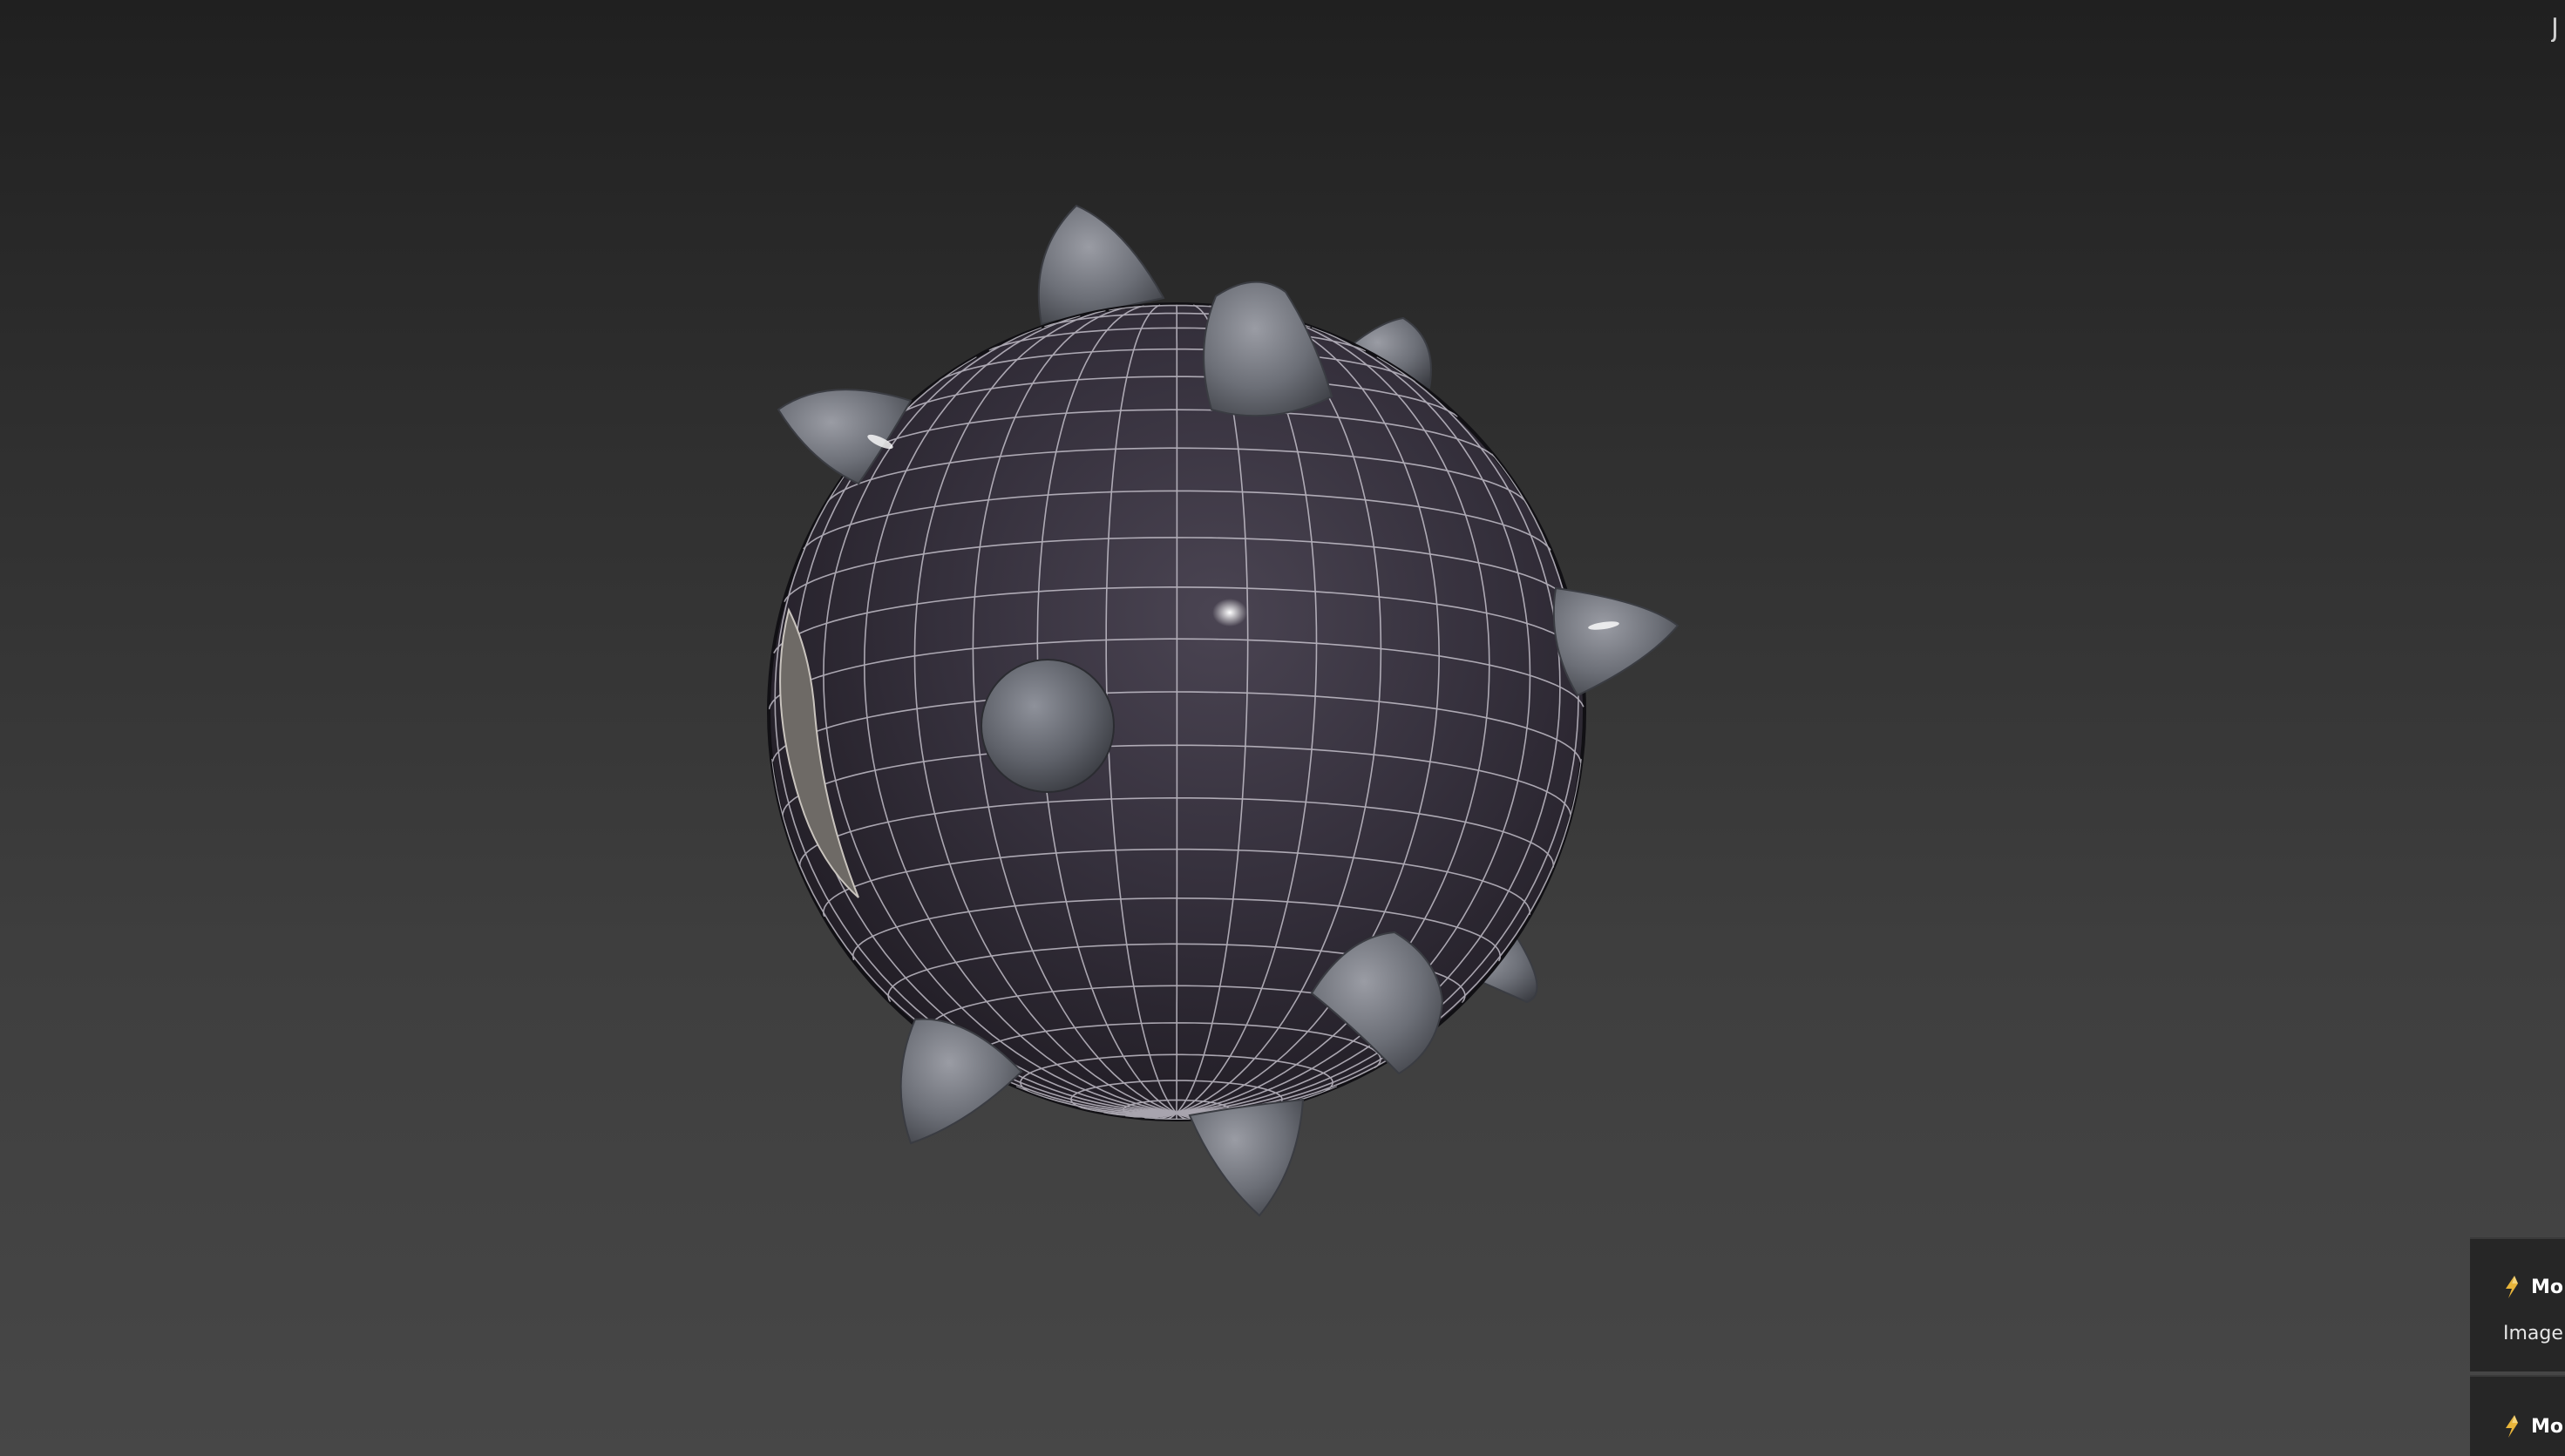 This screenshot has height=1456, width=2565. I want to click on spike-right, so click(1615, 641).